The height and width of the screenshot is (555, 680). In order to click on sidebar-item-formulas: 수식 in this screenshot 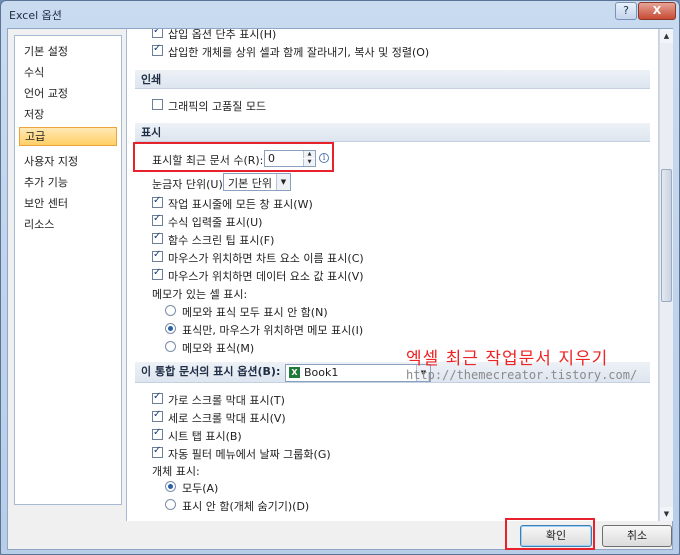, I will do `click(68, 72)`.